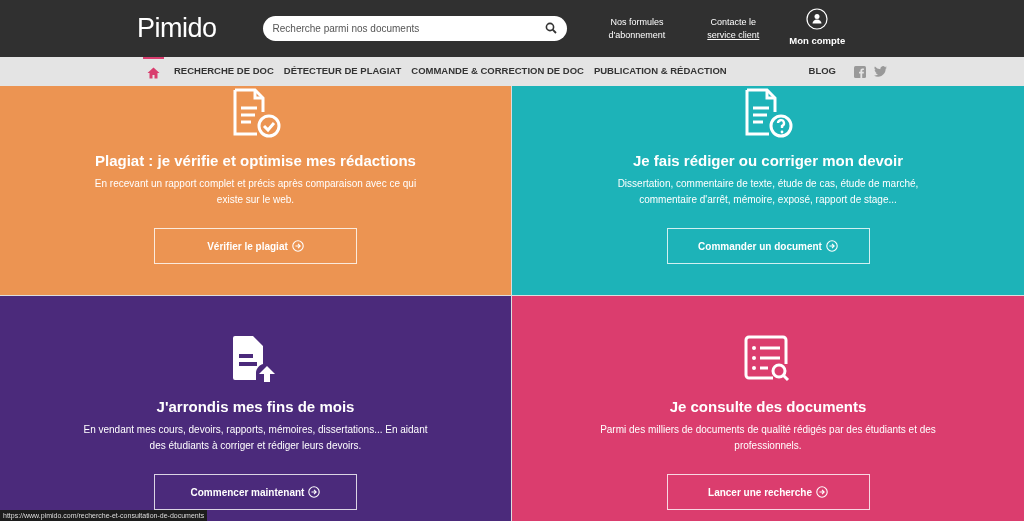  Describe the element at coordinates (768, 407) in the screenshot. I see `panel-title: Je consulte des documents` at that location.